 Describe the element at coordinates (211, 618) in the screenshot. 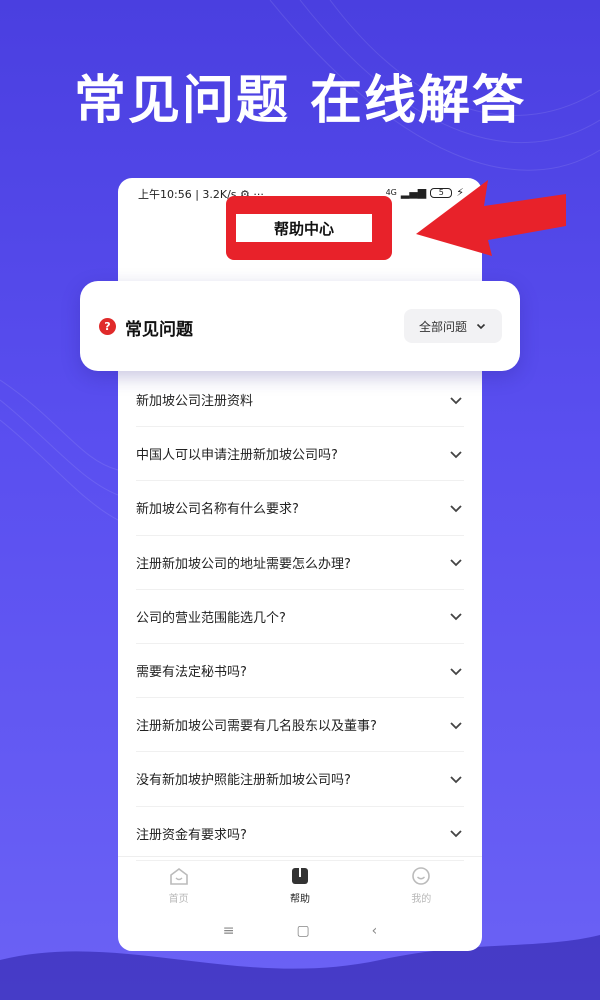

I see `faq-question: 公司的营业范围能选几个?` at that location.